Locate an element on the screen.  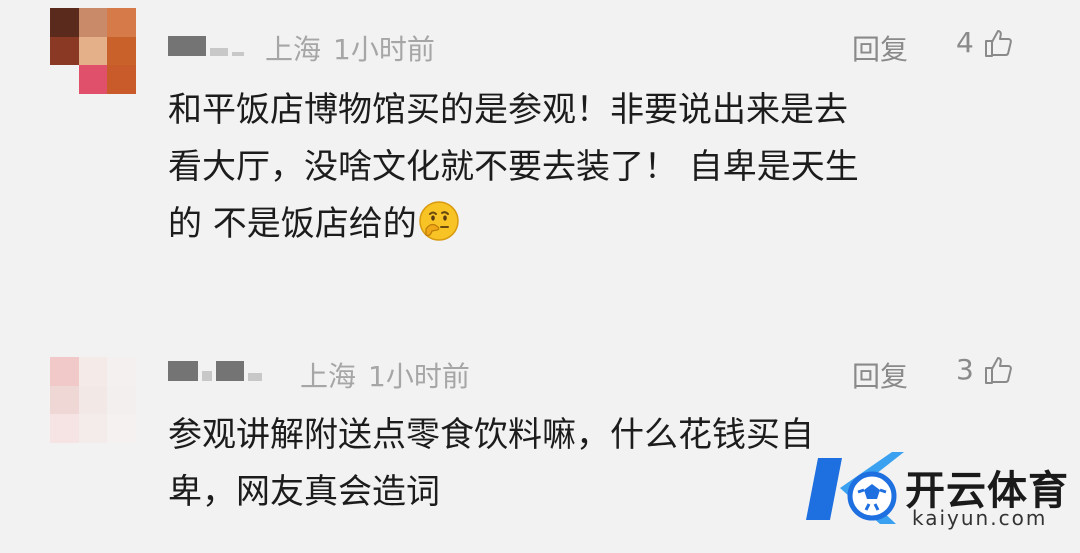
comment-line: 卑，网友真会造词 is located at coordinates (304, 492).